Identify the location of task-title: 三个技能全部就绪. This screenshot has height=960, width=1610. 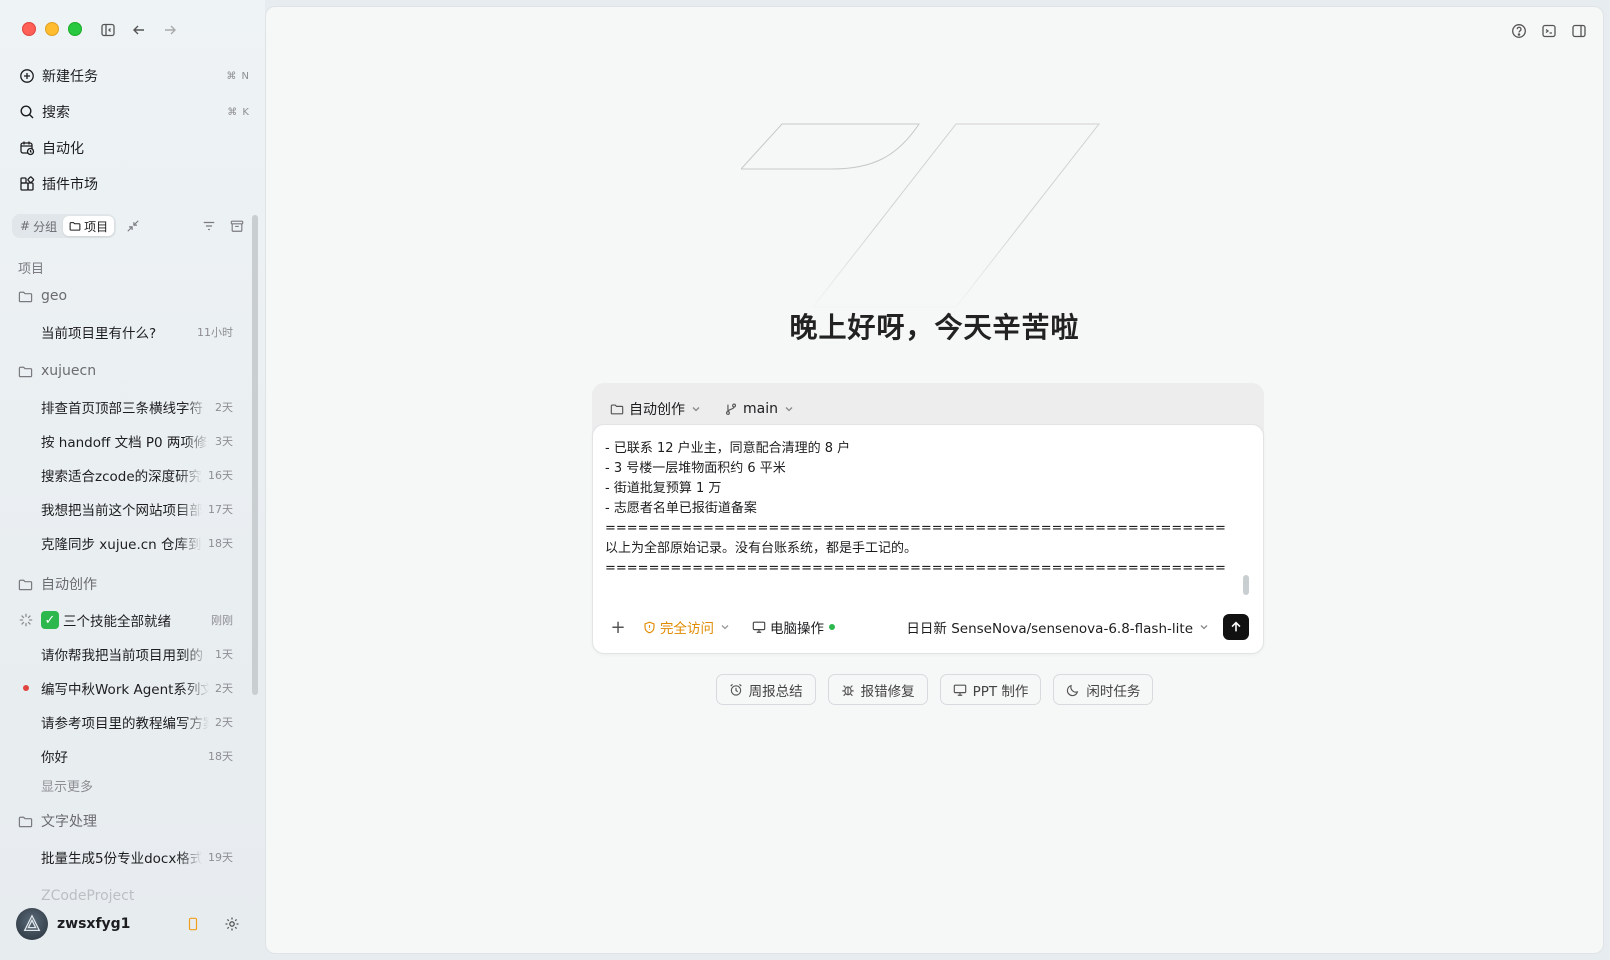
(117, 622).